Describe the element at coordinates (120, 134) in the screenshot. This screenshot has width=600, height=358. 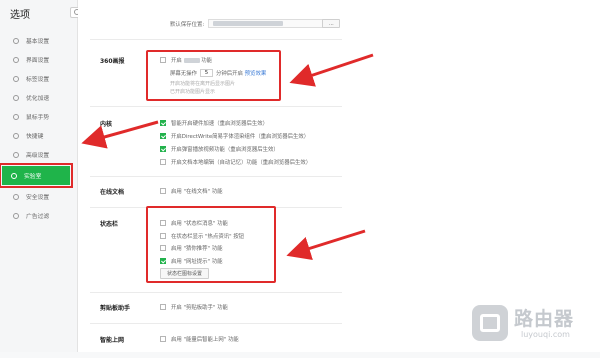
I see `arrow-to-lab` at that location.